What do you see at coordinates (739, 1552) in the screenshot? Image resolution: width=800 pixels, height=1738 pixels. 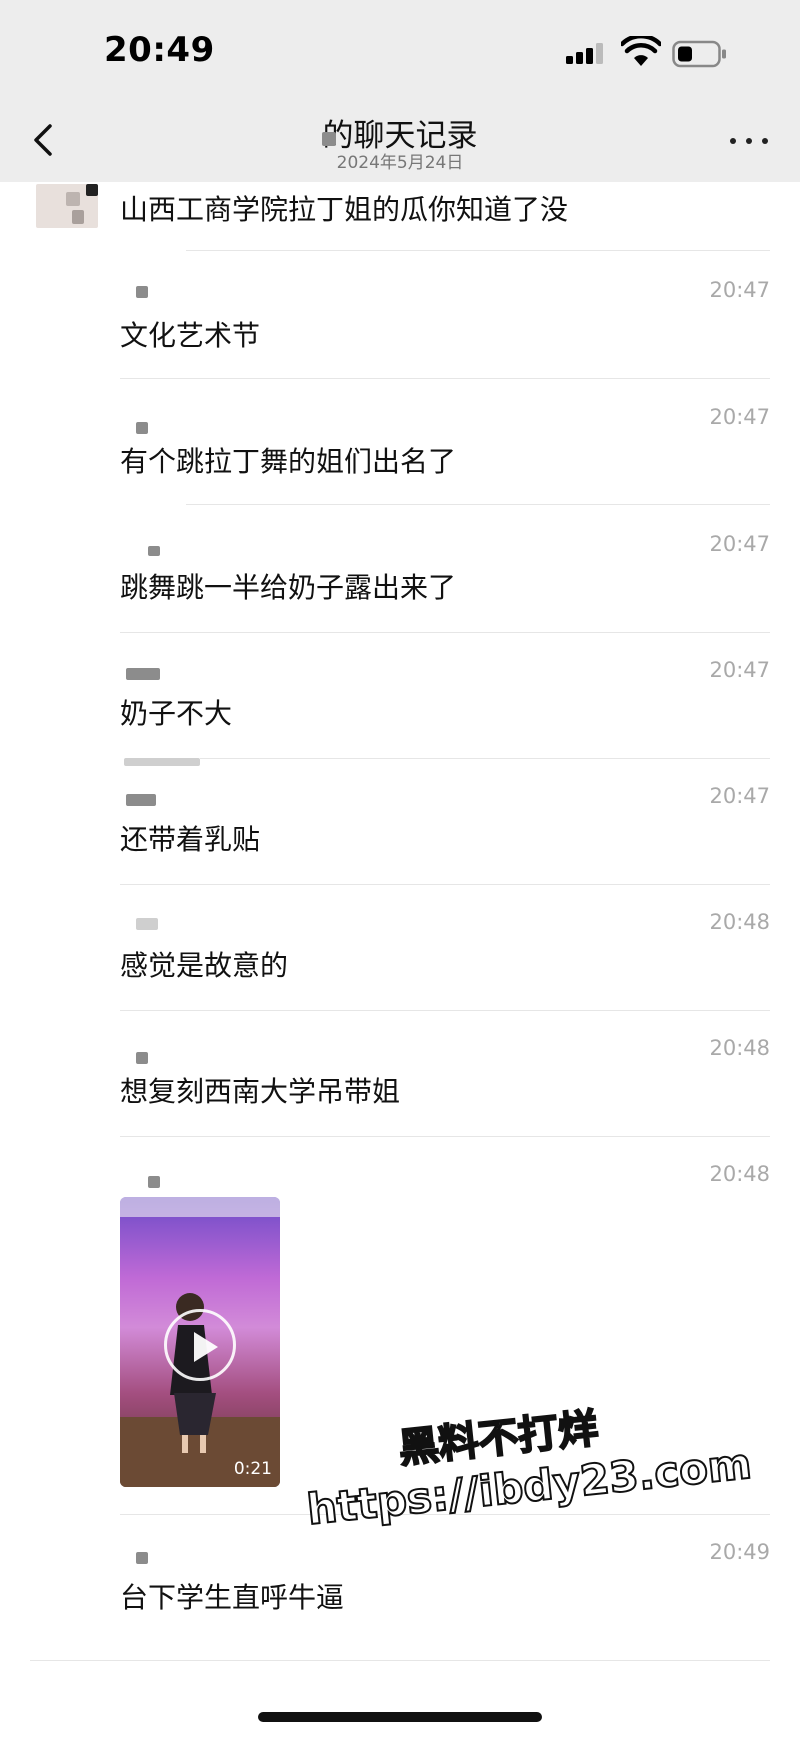 I see `message-time: 20:49` at bounding box center [739, 1552].